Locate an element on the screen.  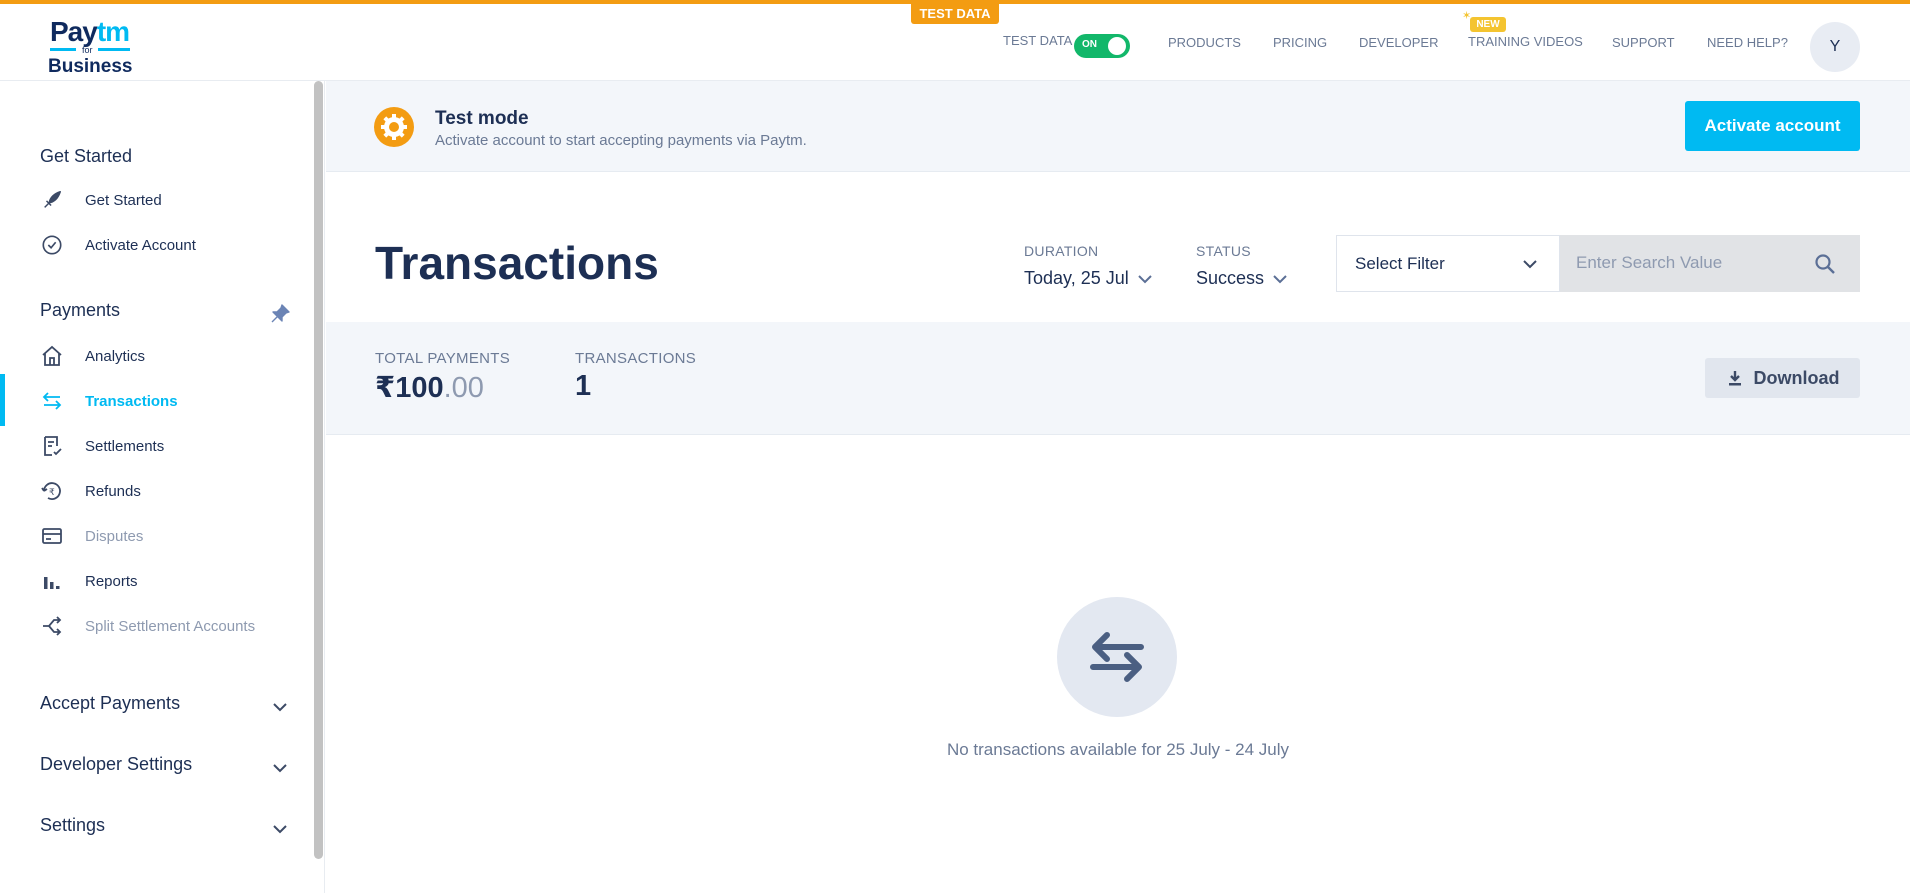
sidebar-item-label: Activate Account is located at coordinates (140, 245).